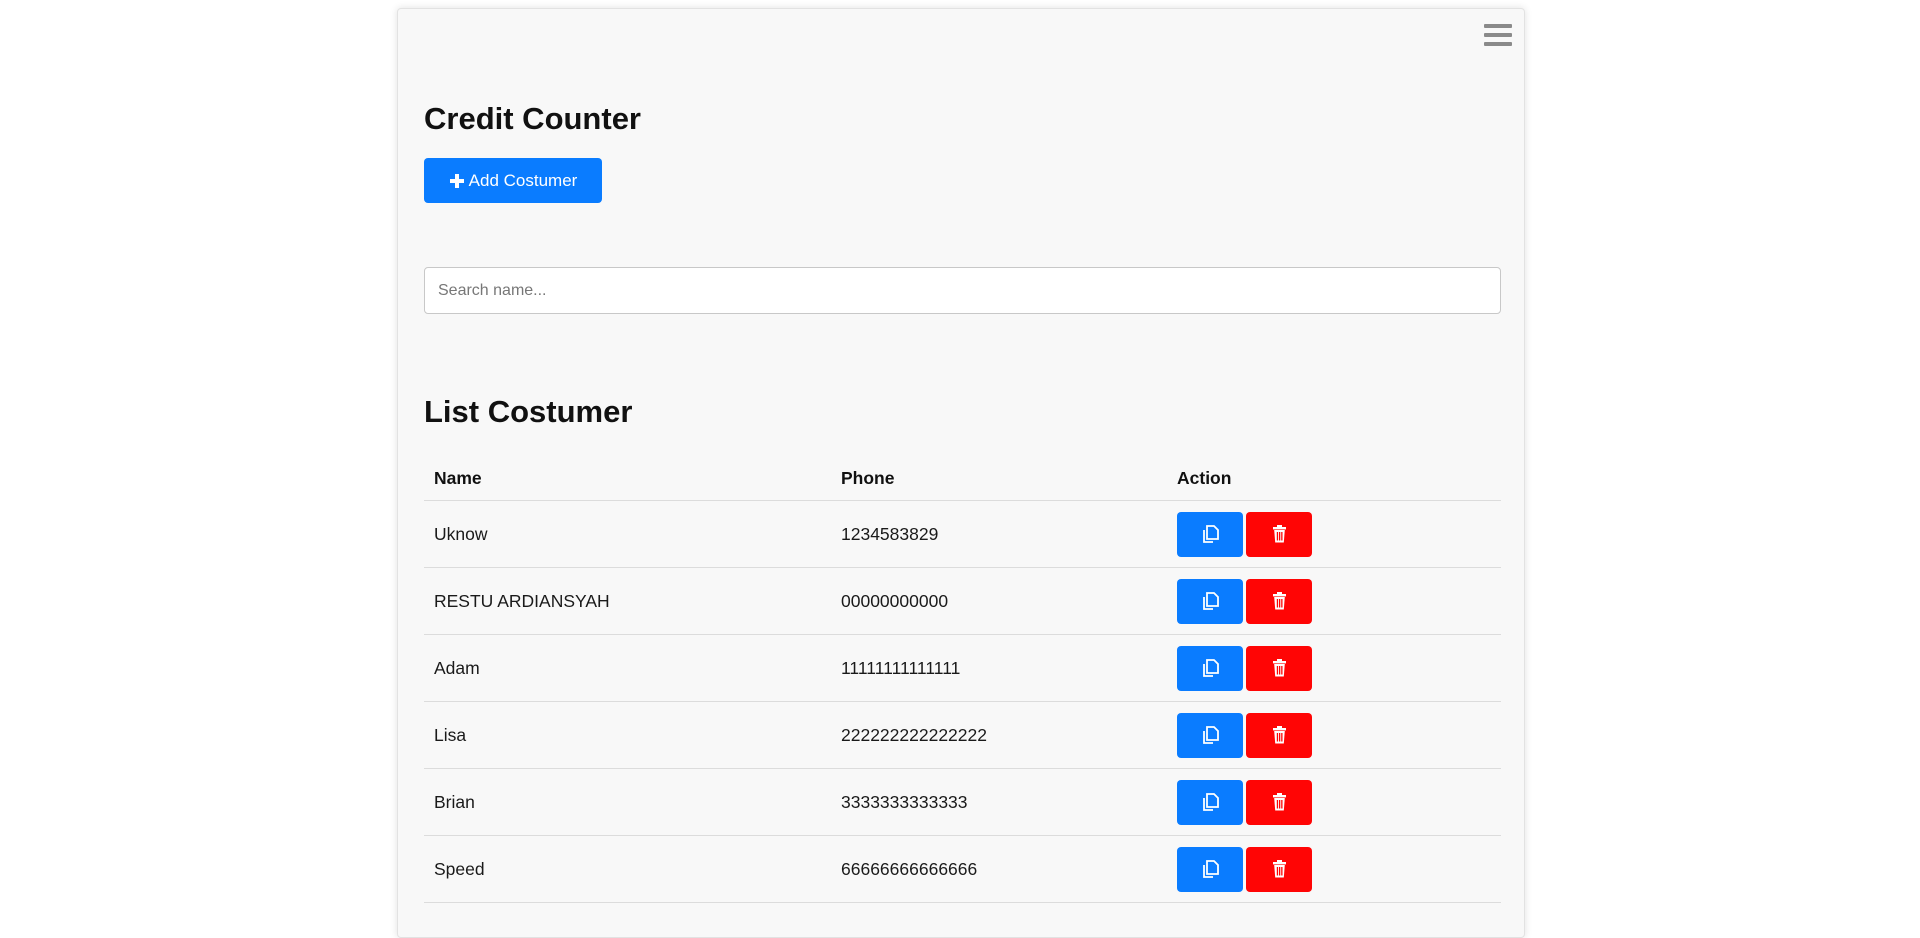 The image size is (1920, 938). I want to click on column-header-name: Name, so click(627, 478).